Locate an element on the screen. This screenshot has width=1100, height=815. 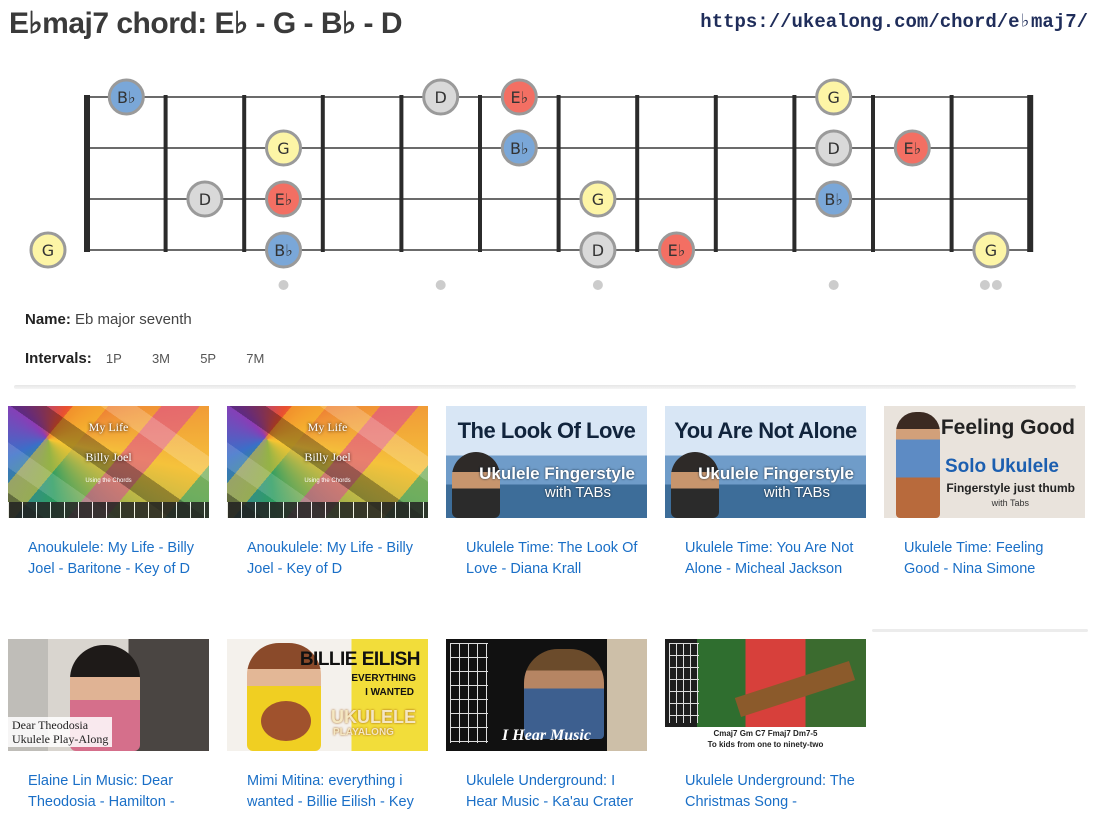
video-thumbnail: I Hear Music is located at coordinates (546, 695).